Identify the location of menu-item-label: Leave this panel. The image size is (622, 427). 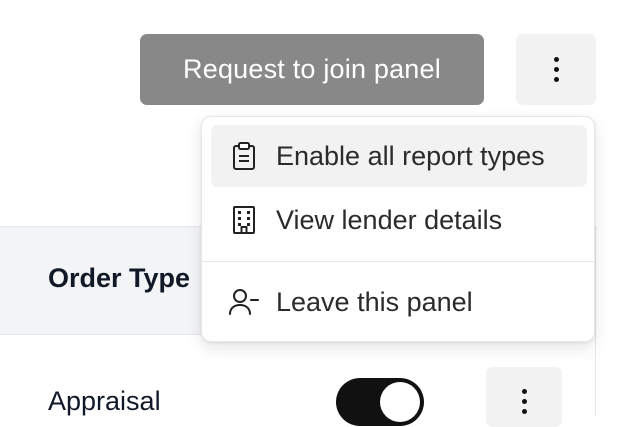
(374, 301).